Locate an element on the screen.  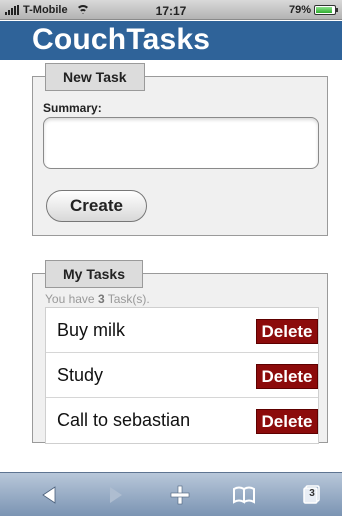
task-count-suffix: Task(s). is located at coordinates (127, 299).